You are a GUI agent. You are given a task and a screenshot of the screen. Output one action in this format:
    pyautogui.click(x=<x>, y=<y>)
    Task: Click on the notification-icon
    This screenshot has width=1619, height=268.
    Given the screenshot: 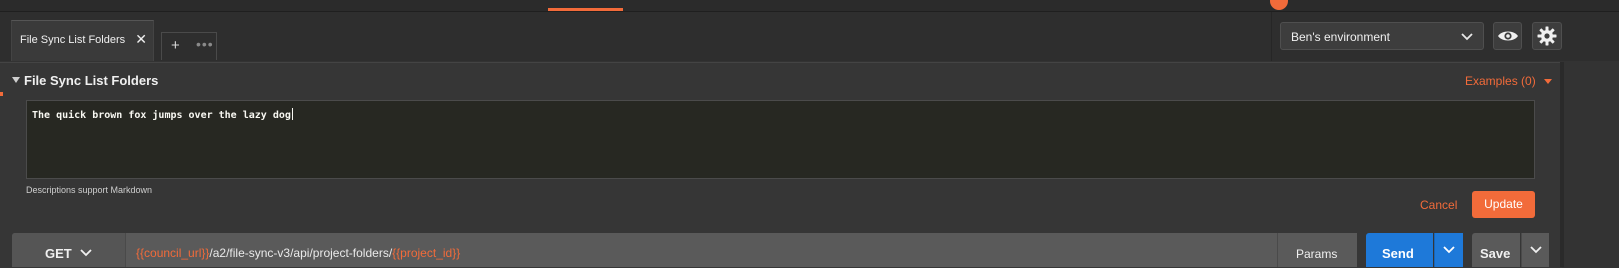 What is the action you would take?
    pyautogui.click(x=1279, y=5)
    